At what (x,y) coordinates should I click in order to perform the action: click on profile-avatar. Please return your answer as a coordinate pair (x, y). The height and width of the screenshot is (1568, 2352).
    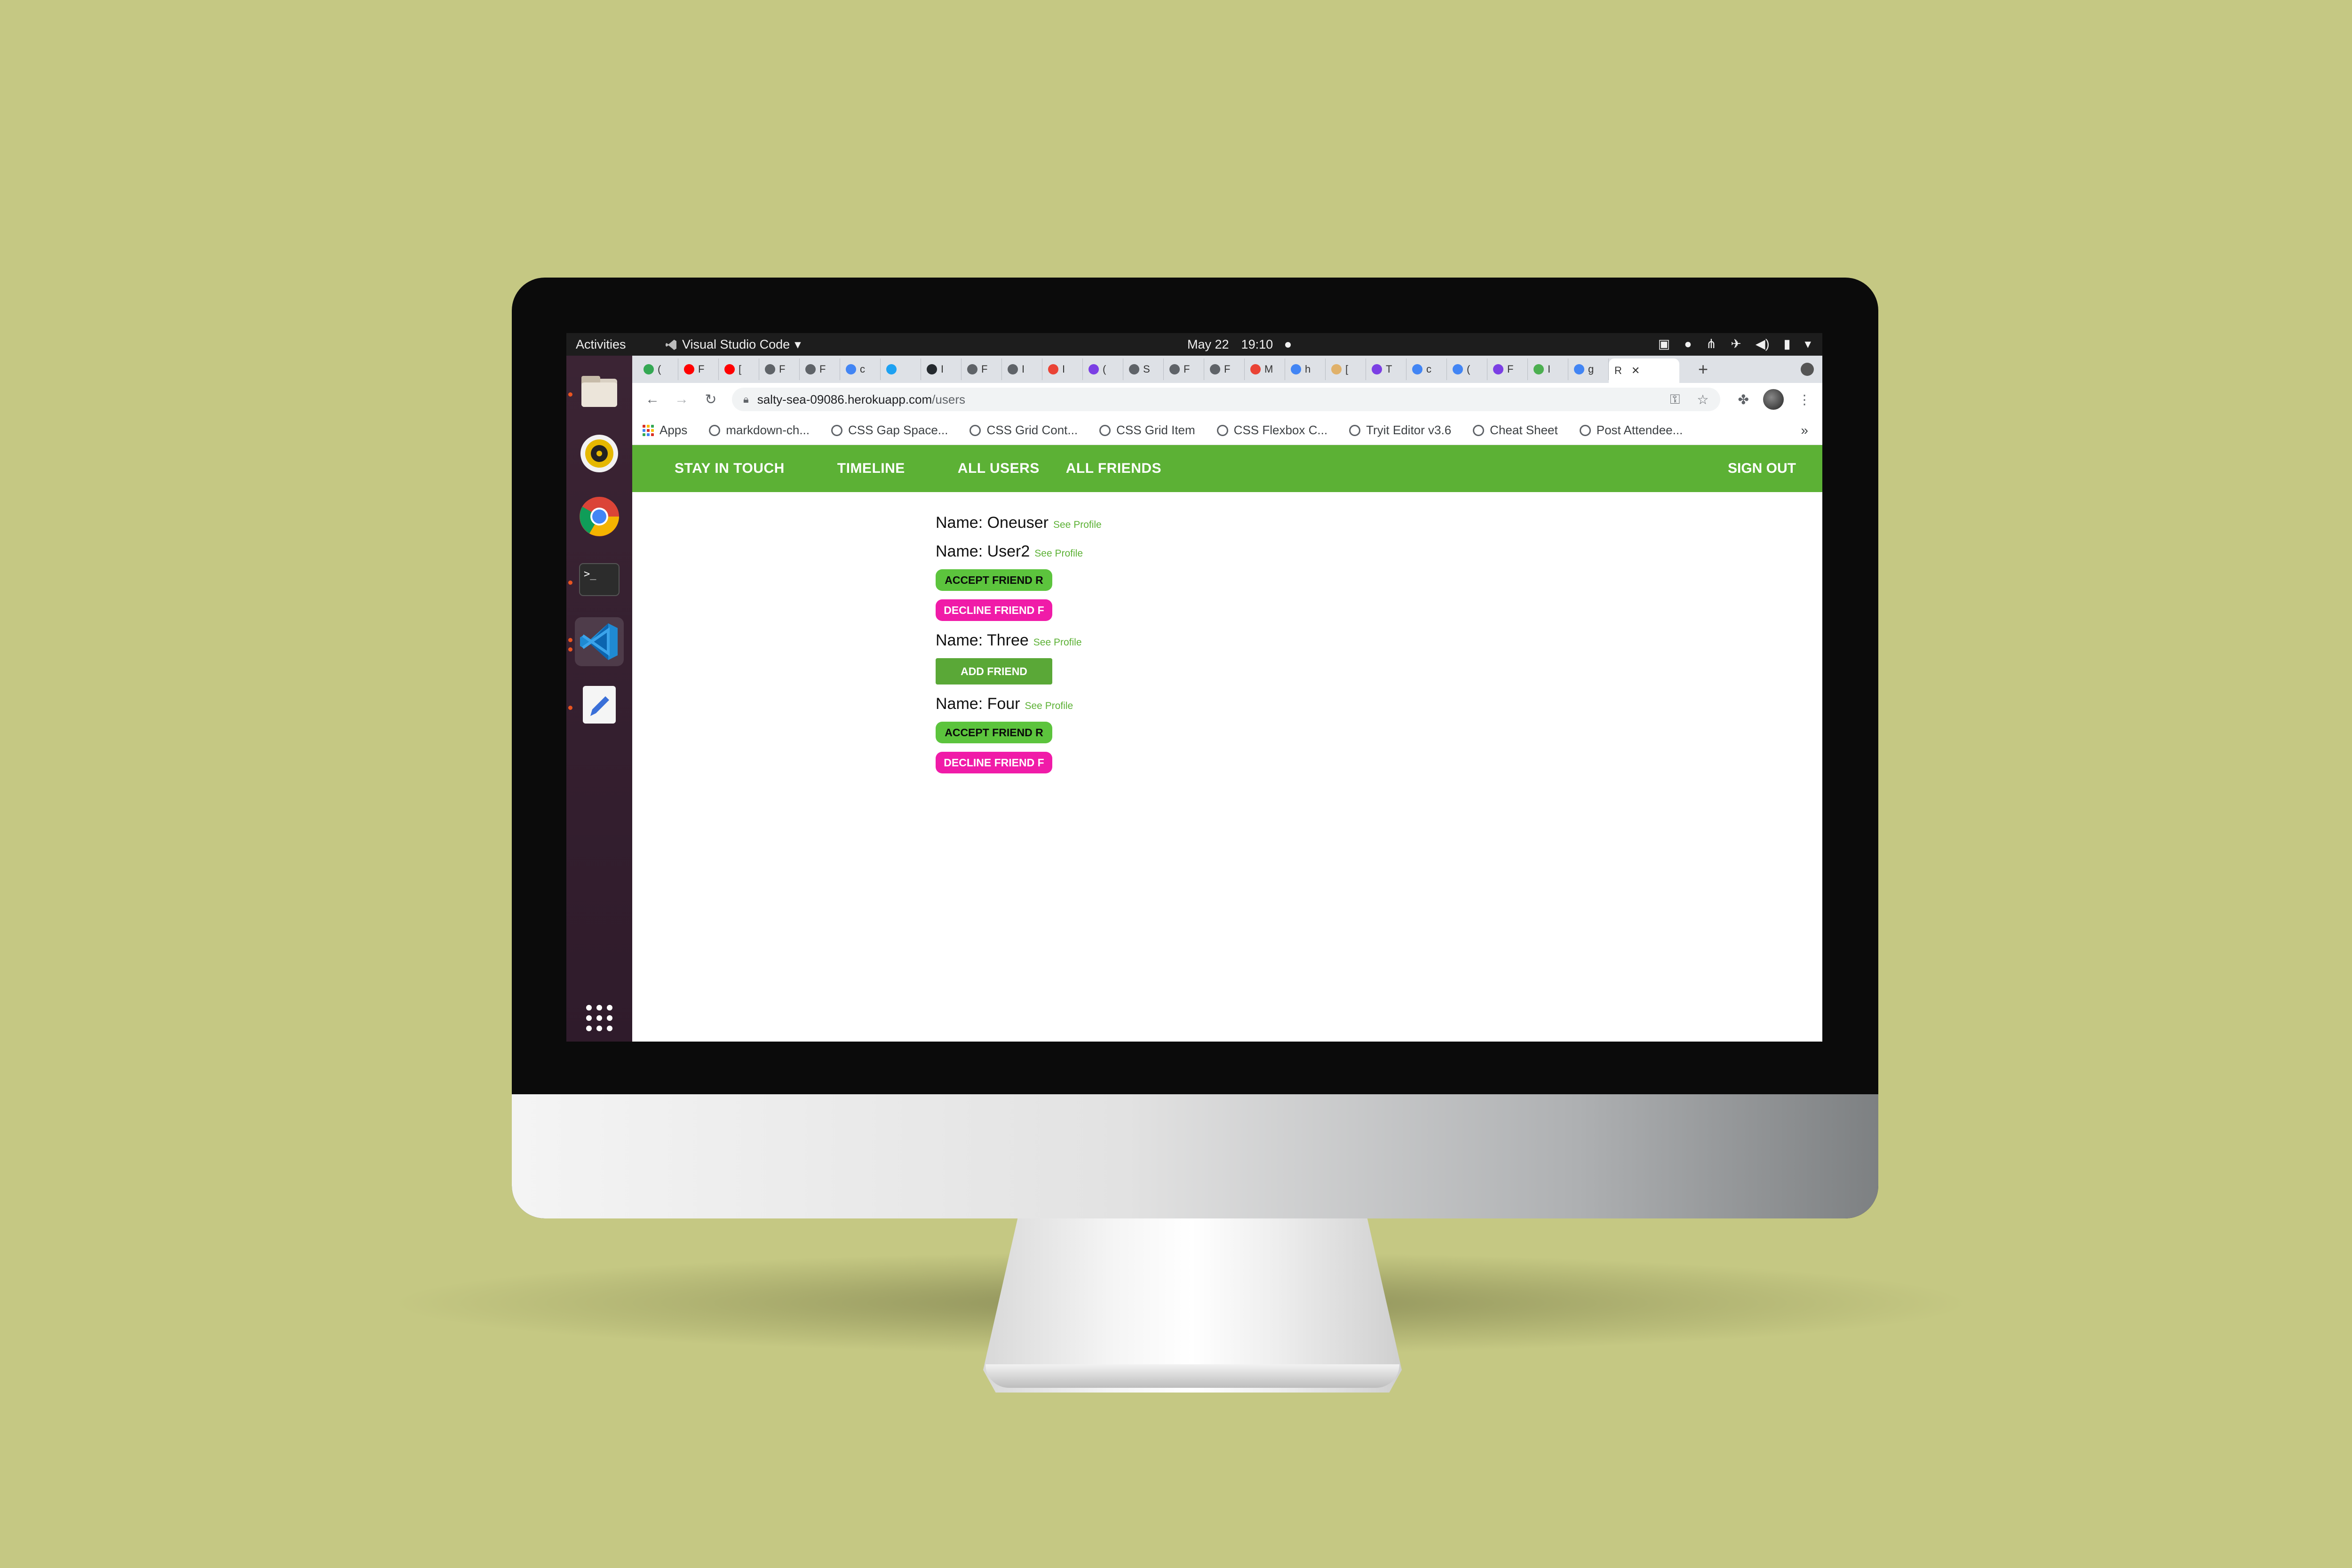
    Looking at the image, I should click on (1773, 399).